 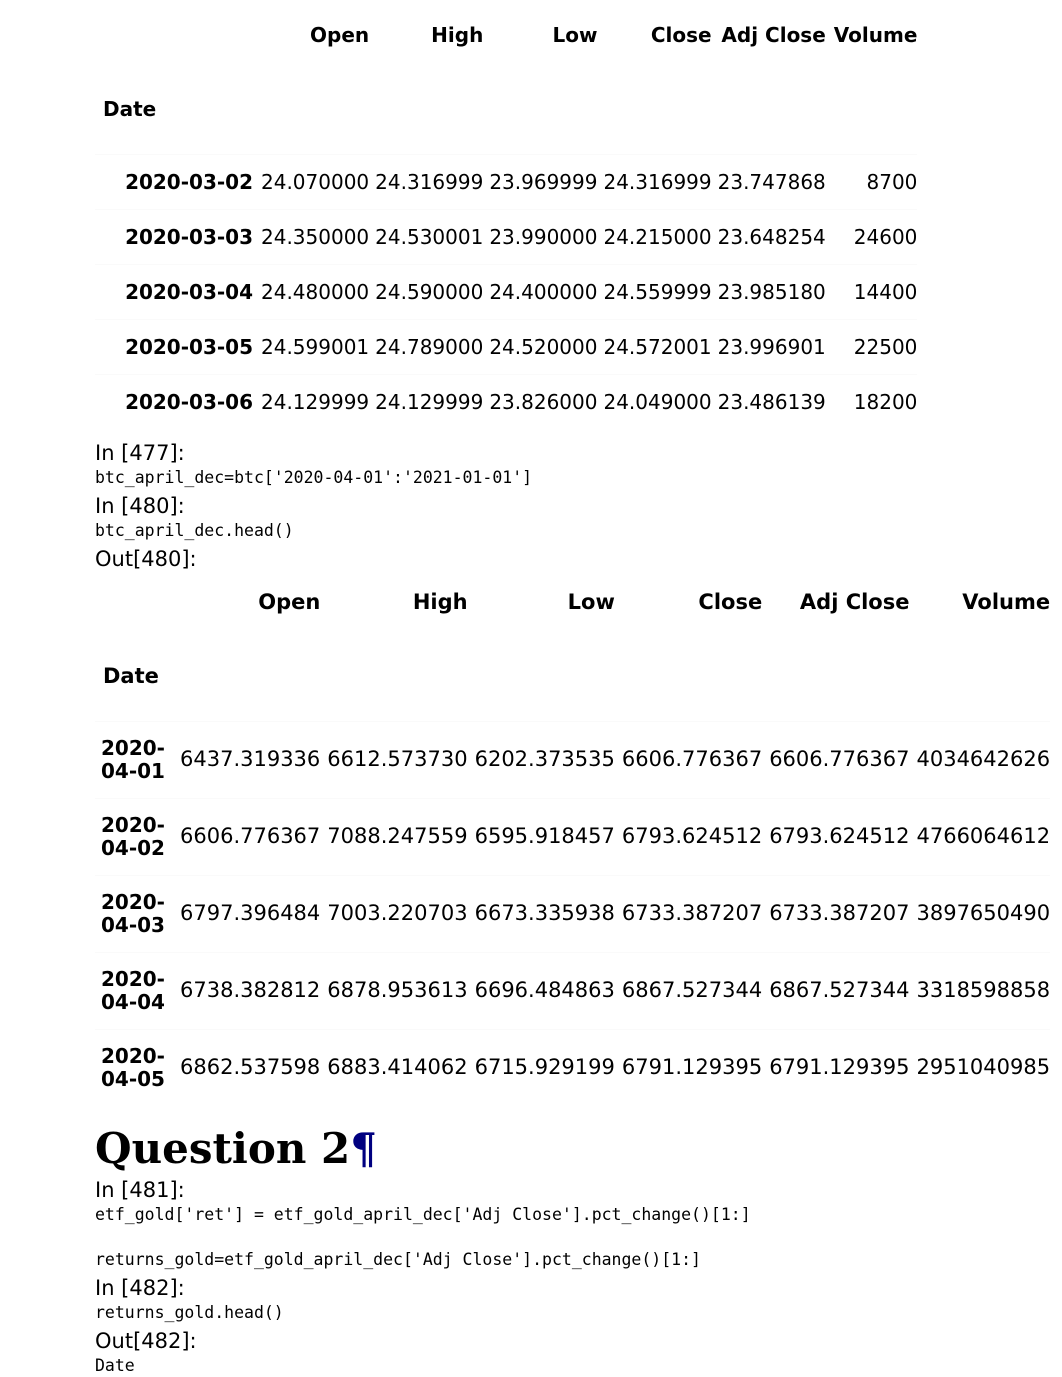 I want to click on table-one-col-low: Low, so click(x=575, y=35).